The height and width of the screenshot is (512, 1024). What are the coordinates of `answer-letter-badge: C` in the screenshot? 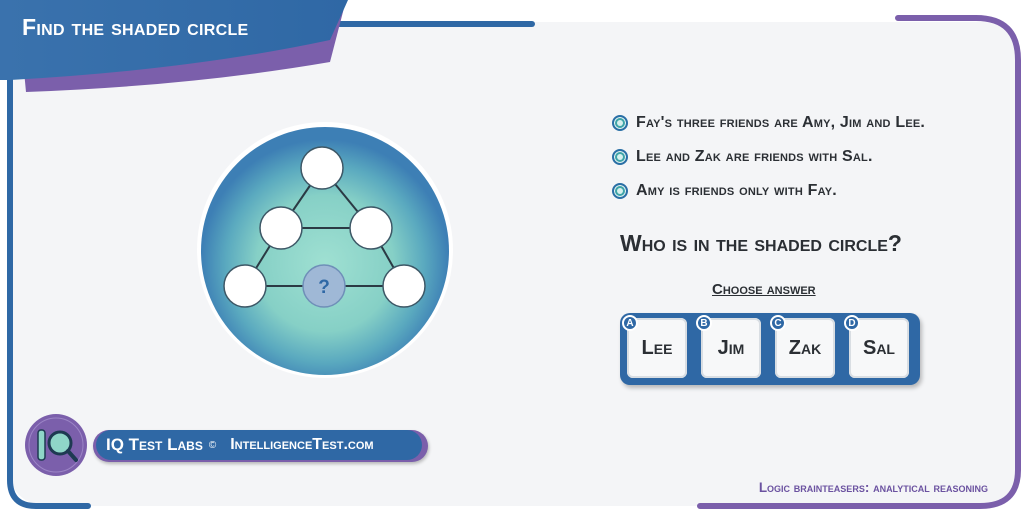 It's located at (778, 323).